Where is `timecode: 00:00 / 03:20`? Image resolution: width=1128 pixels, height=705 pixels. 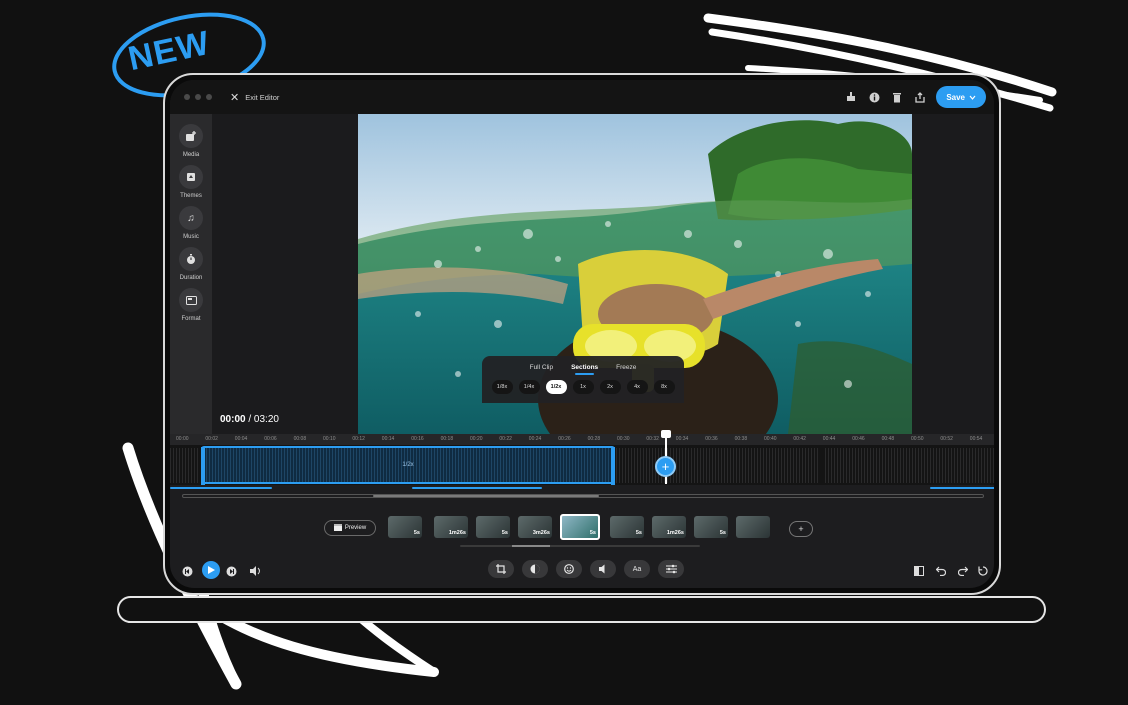 timecode: 00:00 / 03:20 is located at coordinates (249, 419).